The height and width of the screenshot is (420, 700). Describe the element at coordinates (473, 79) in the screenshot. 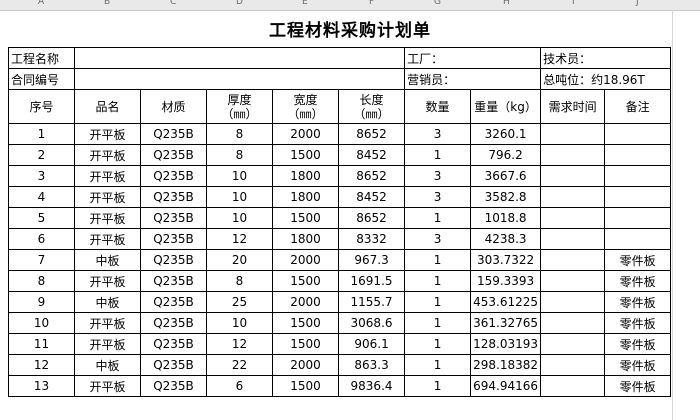

I see `sales-label: 营销员：` at that location.